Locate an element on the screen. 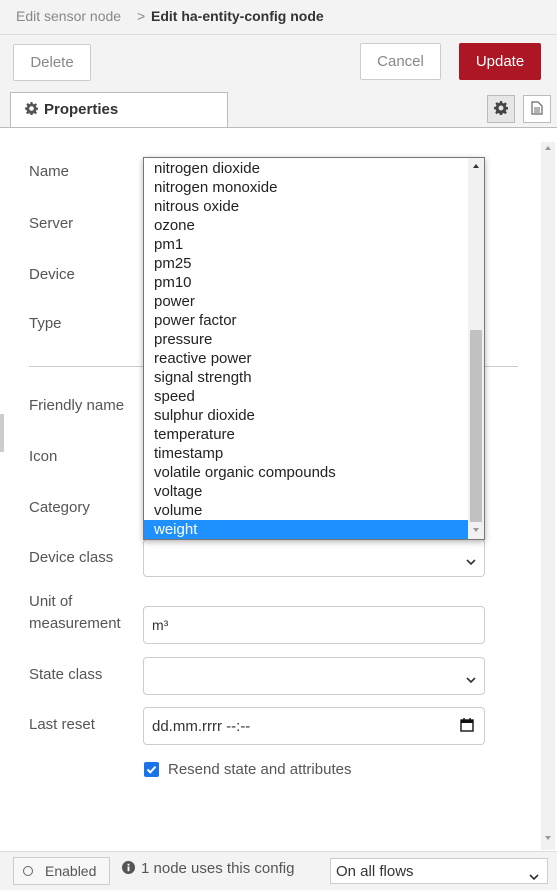 This screenshot has width=557, height=890. unit-value: m³ is located at coordinates (160, 625).